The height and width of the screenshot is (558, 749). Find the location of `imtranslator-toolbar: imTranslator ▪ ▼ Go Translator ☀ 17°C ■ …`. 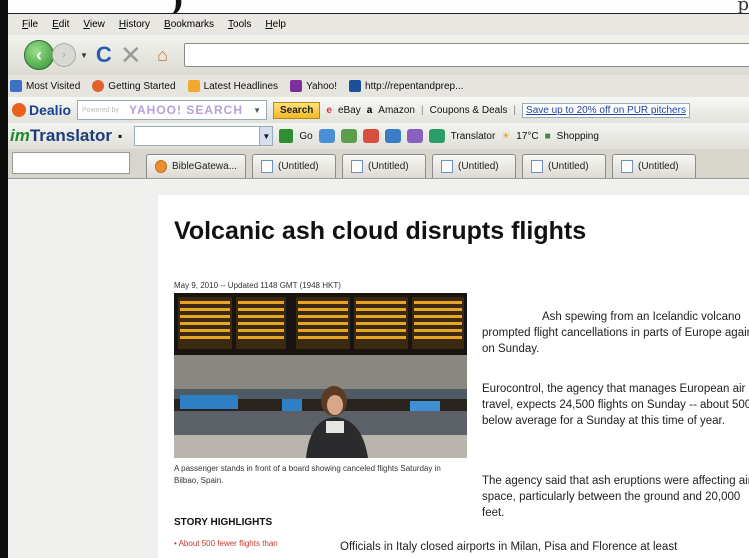

imtranslator-toolbar: imTranslator ▪ ▼ Go Translator ☀ 17°C ■ … is located at coordinates (378, 136).